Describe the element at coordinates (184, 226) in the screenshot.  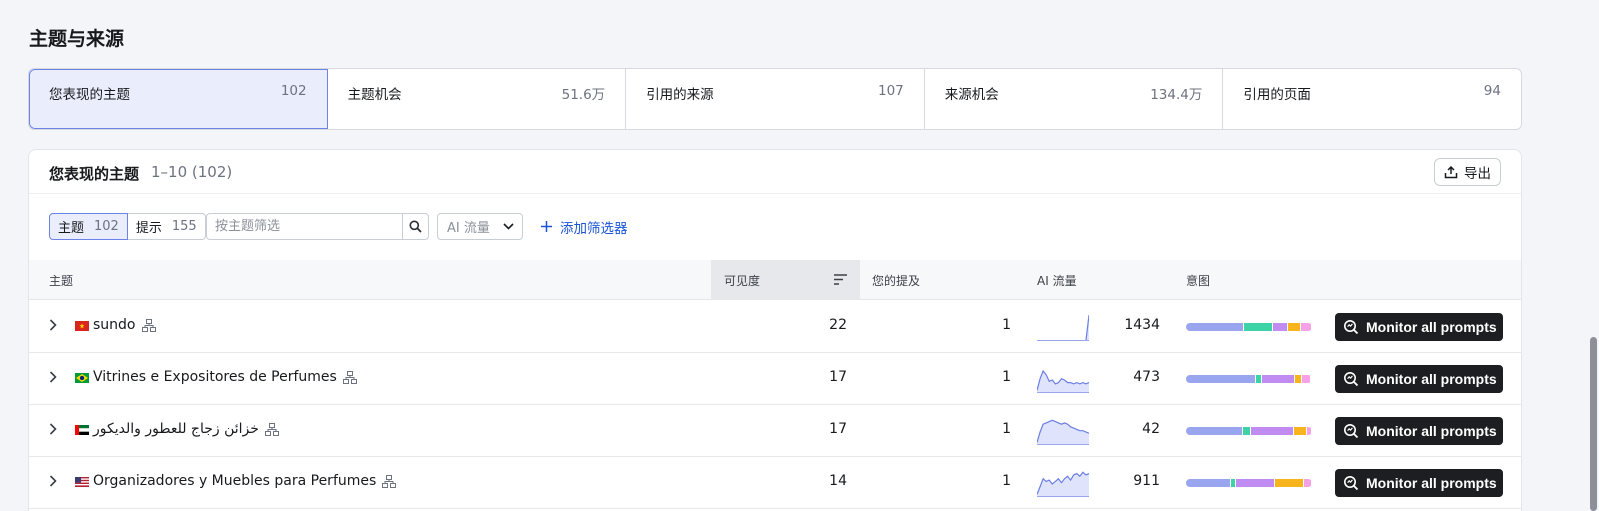
I see `toggle-count: 155` at that location.